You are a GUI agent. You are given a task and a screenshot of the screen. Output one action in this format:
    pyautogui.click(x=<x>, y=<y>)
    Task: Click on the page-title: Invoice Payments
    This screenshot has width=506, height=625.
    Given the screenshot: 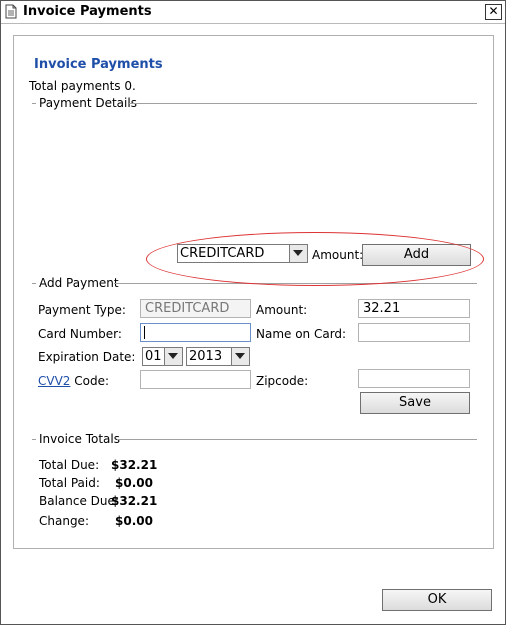 What is the action you would take?
    pyautogui.click(x=98, y=64)
    